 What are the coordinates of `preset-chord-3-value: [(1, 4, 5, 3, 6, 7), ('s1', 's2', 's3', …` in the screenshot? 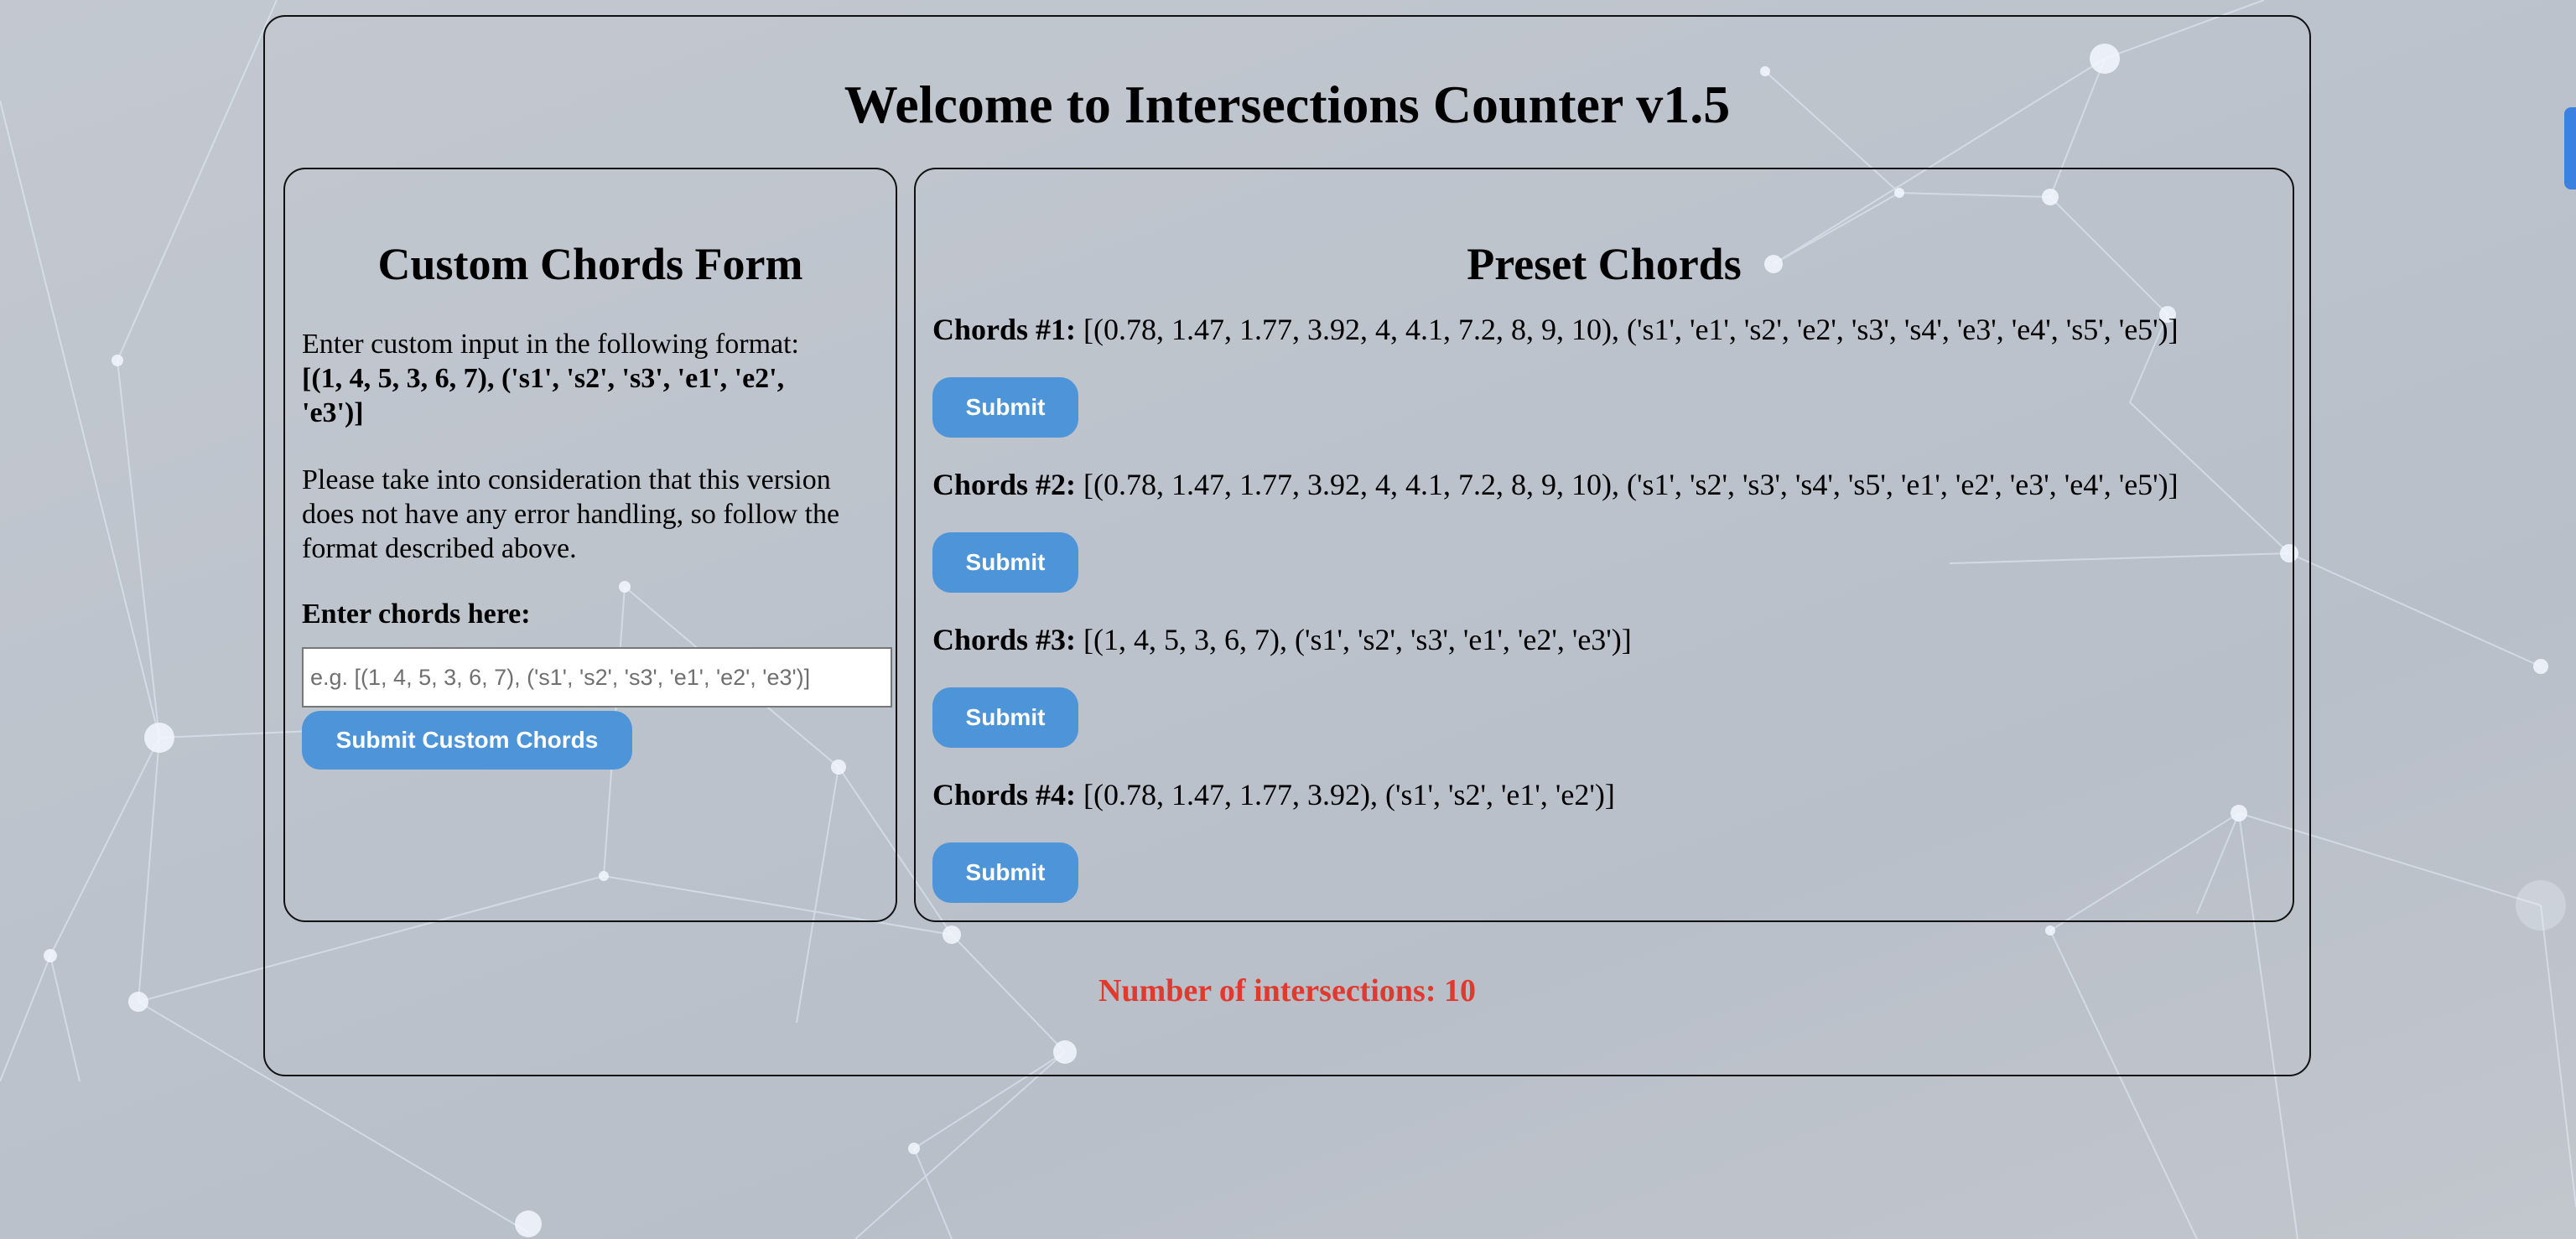 It's located at (1357, 639).